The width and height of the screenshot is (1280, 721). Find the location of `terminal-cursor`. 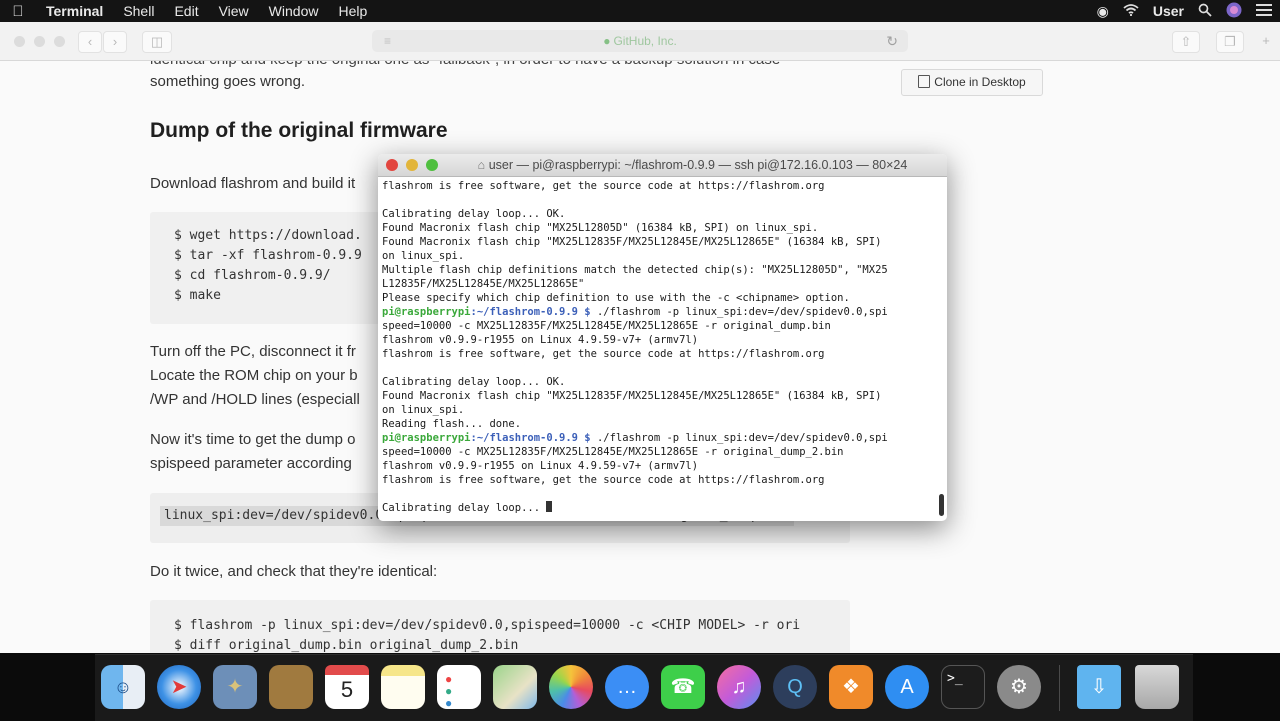

terminal-cursor is located at coordinates (549, 506).